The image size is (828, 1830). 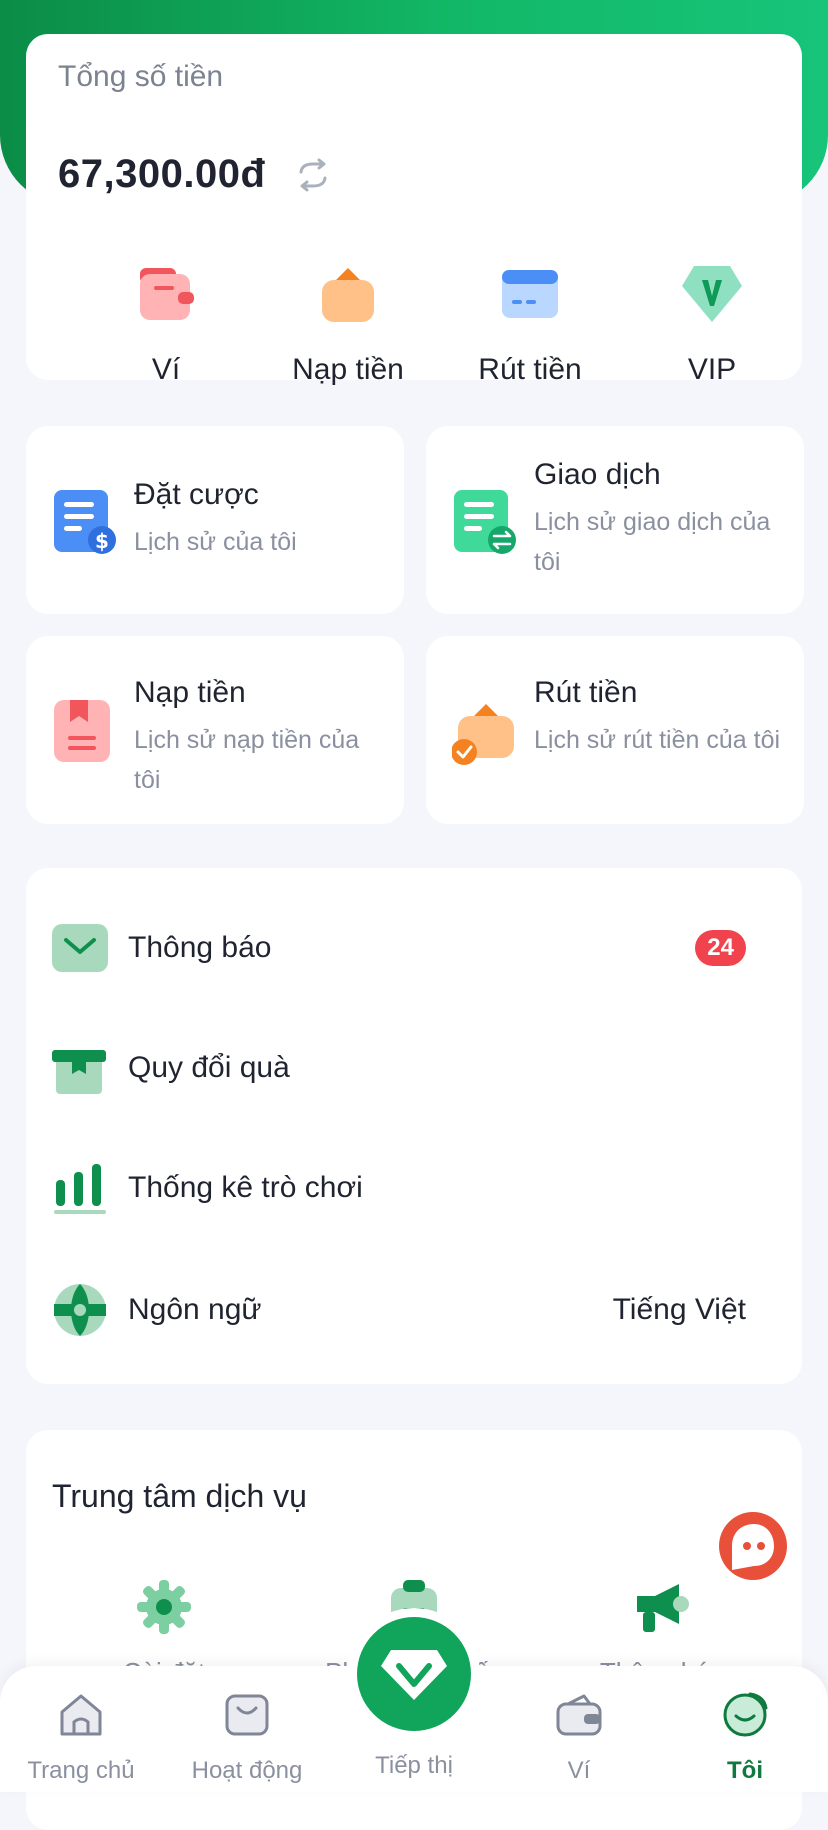 What do you see at coordinates (79, 1072) in the screenshot?
I see `gift-icon` at bounding box center [79, 1072].